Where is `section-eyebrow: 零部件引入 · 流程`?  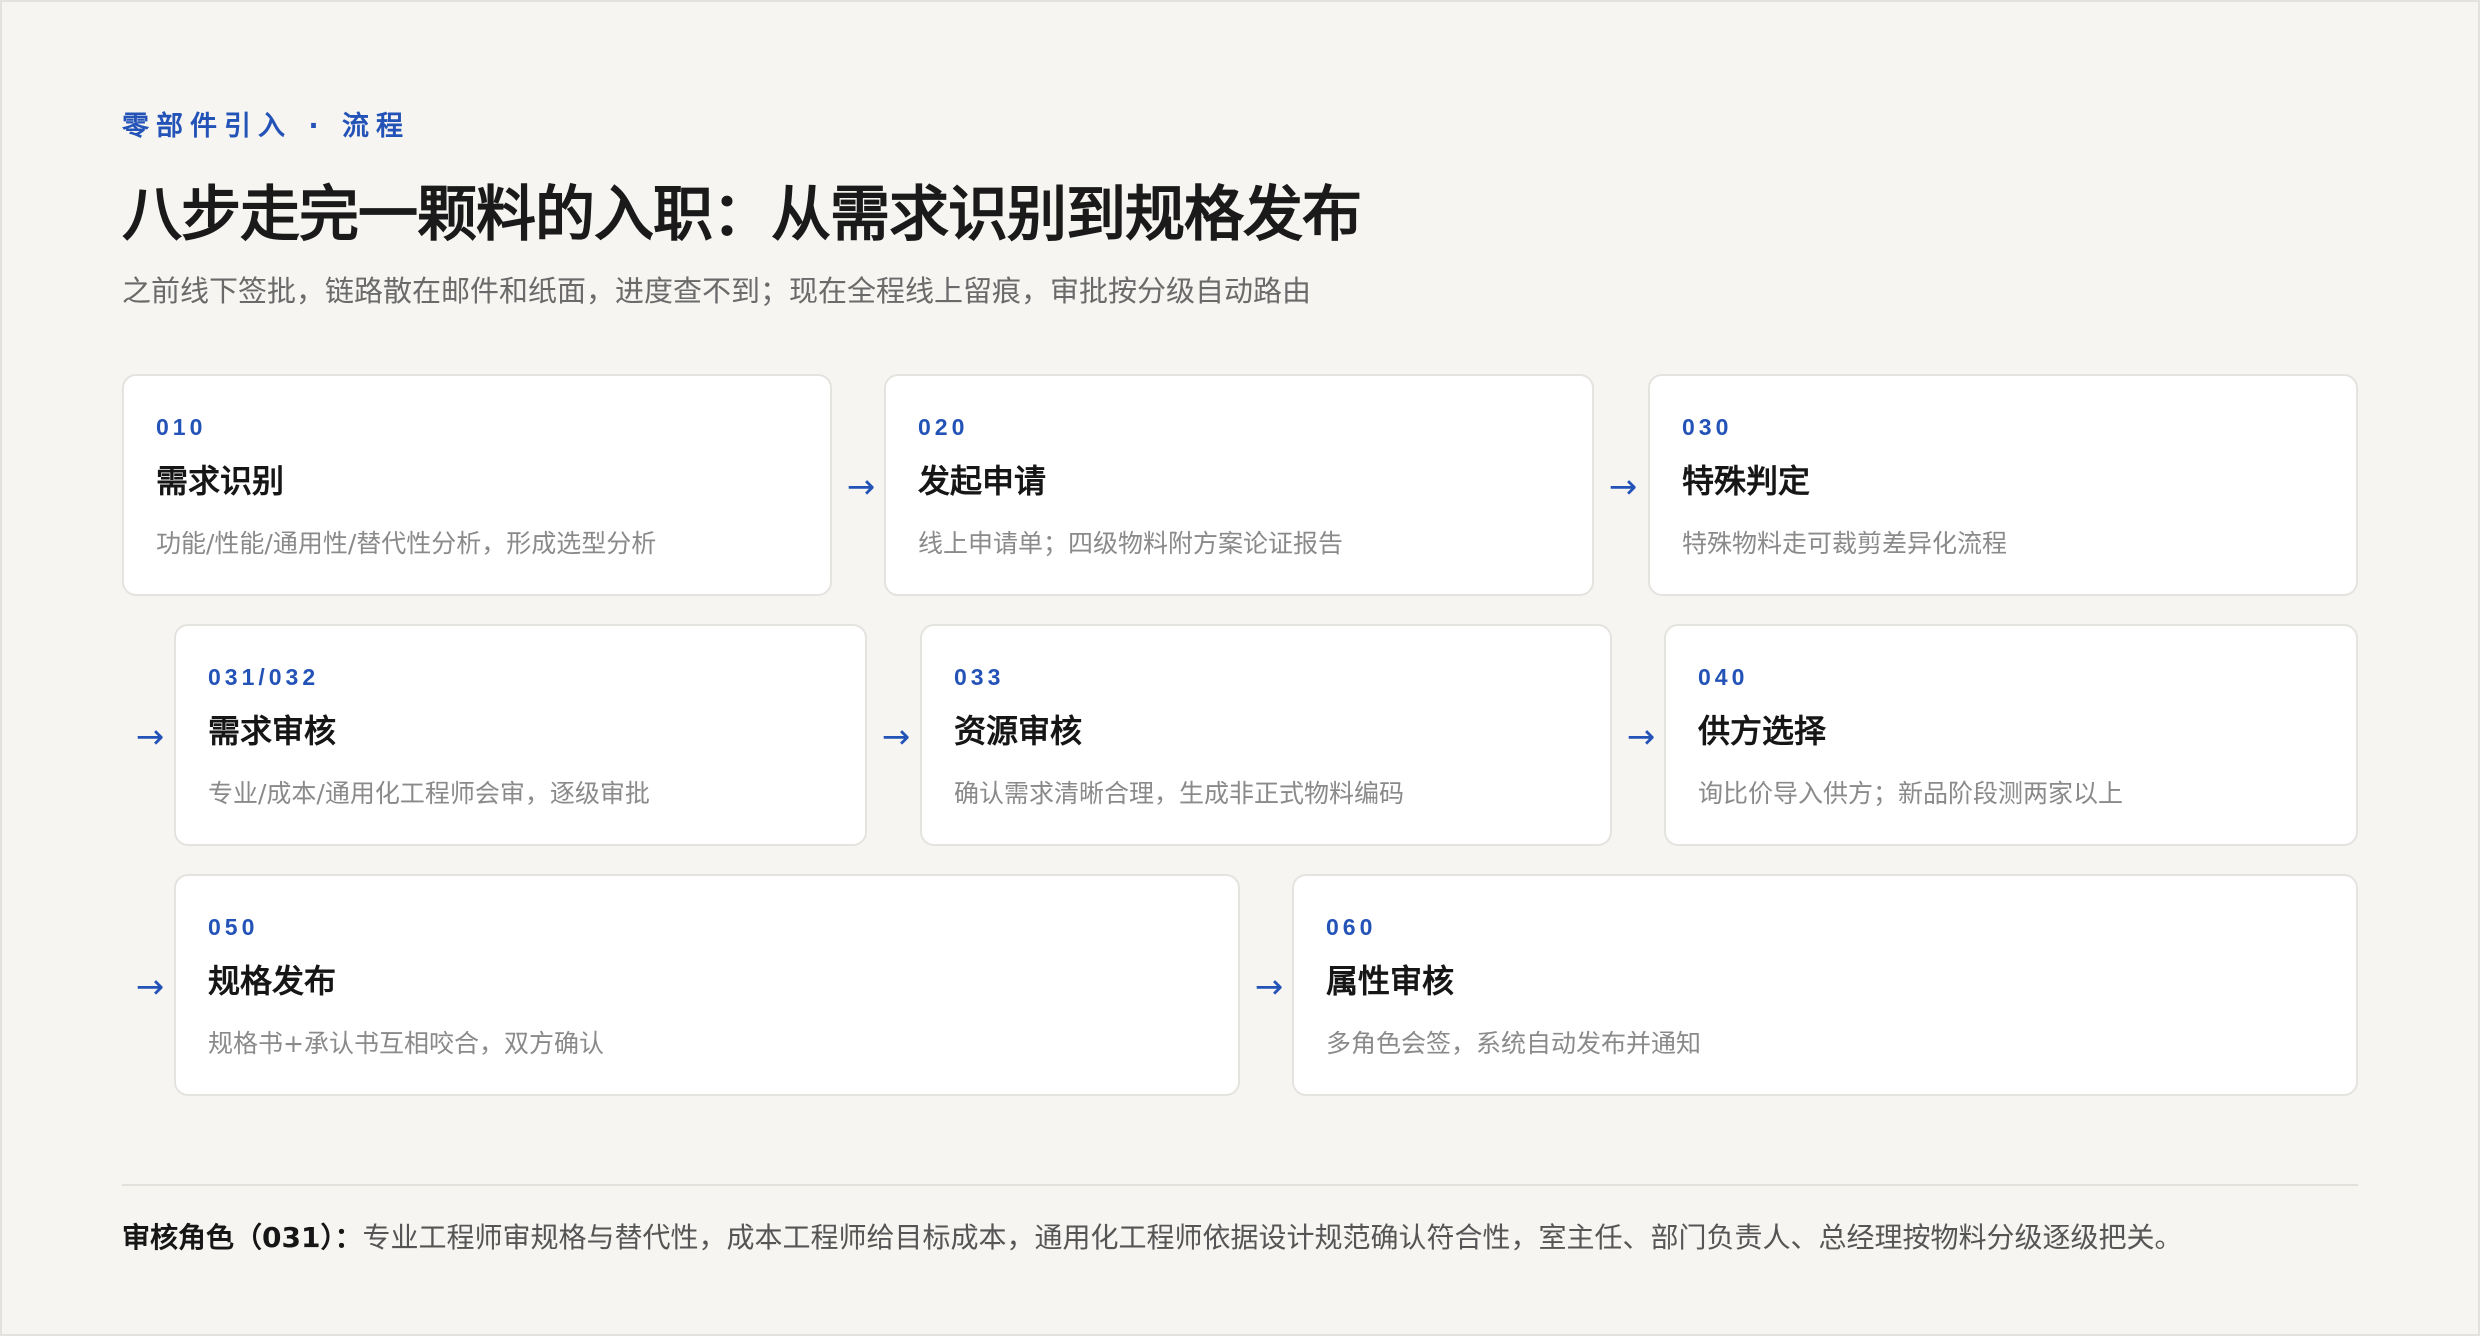
section-eyebrow: 零部件引入 · 流程 is located at coordinates (266, 126).